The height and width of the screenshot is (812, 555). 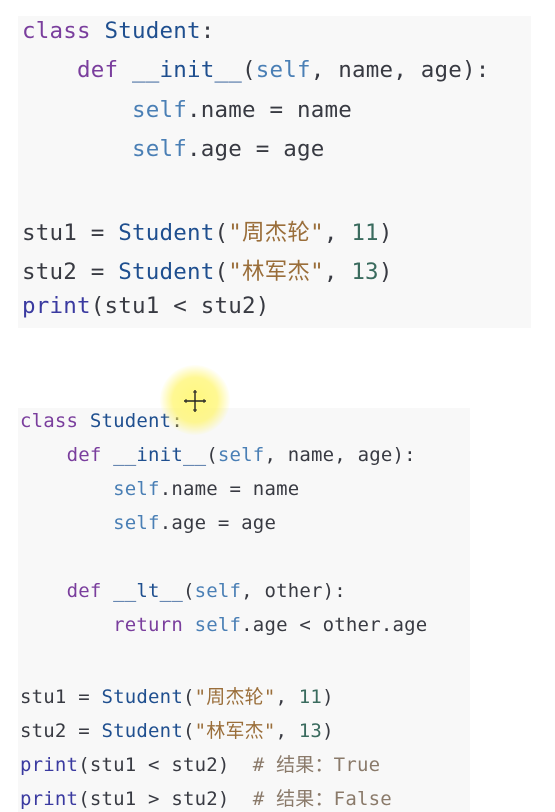 What do you see at coordinates (322, 799) in the screenshot?
I see `code-token: # 结果：False` at bounding box center [322, 799].